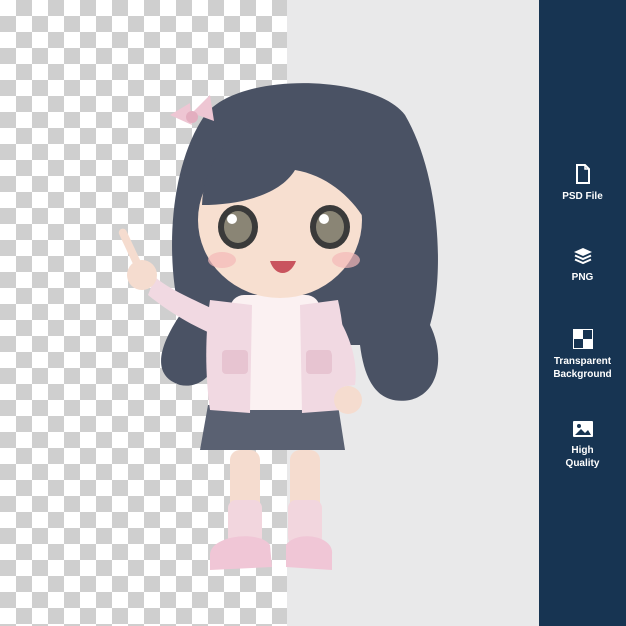 This screenshot has height=626, width=626. I want to click on feature-label: Transparent Background, so click(582, 368).